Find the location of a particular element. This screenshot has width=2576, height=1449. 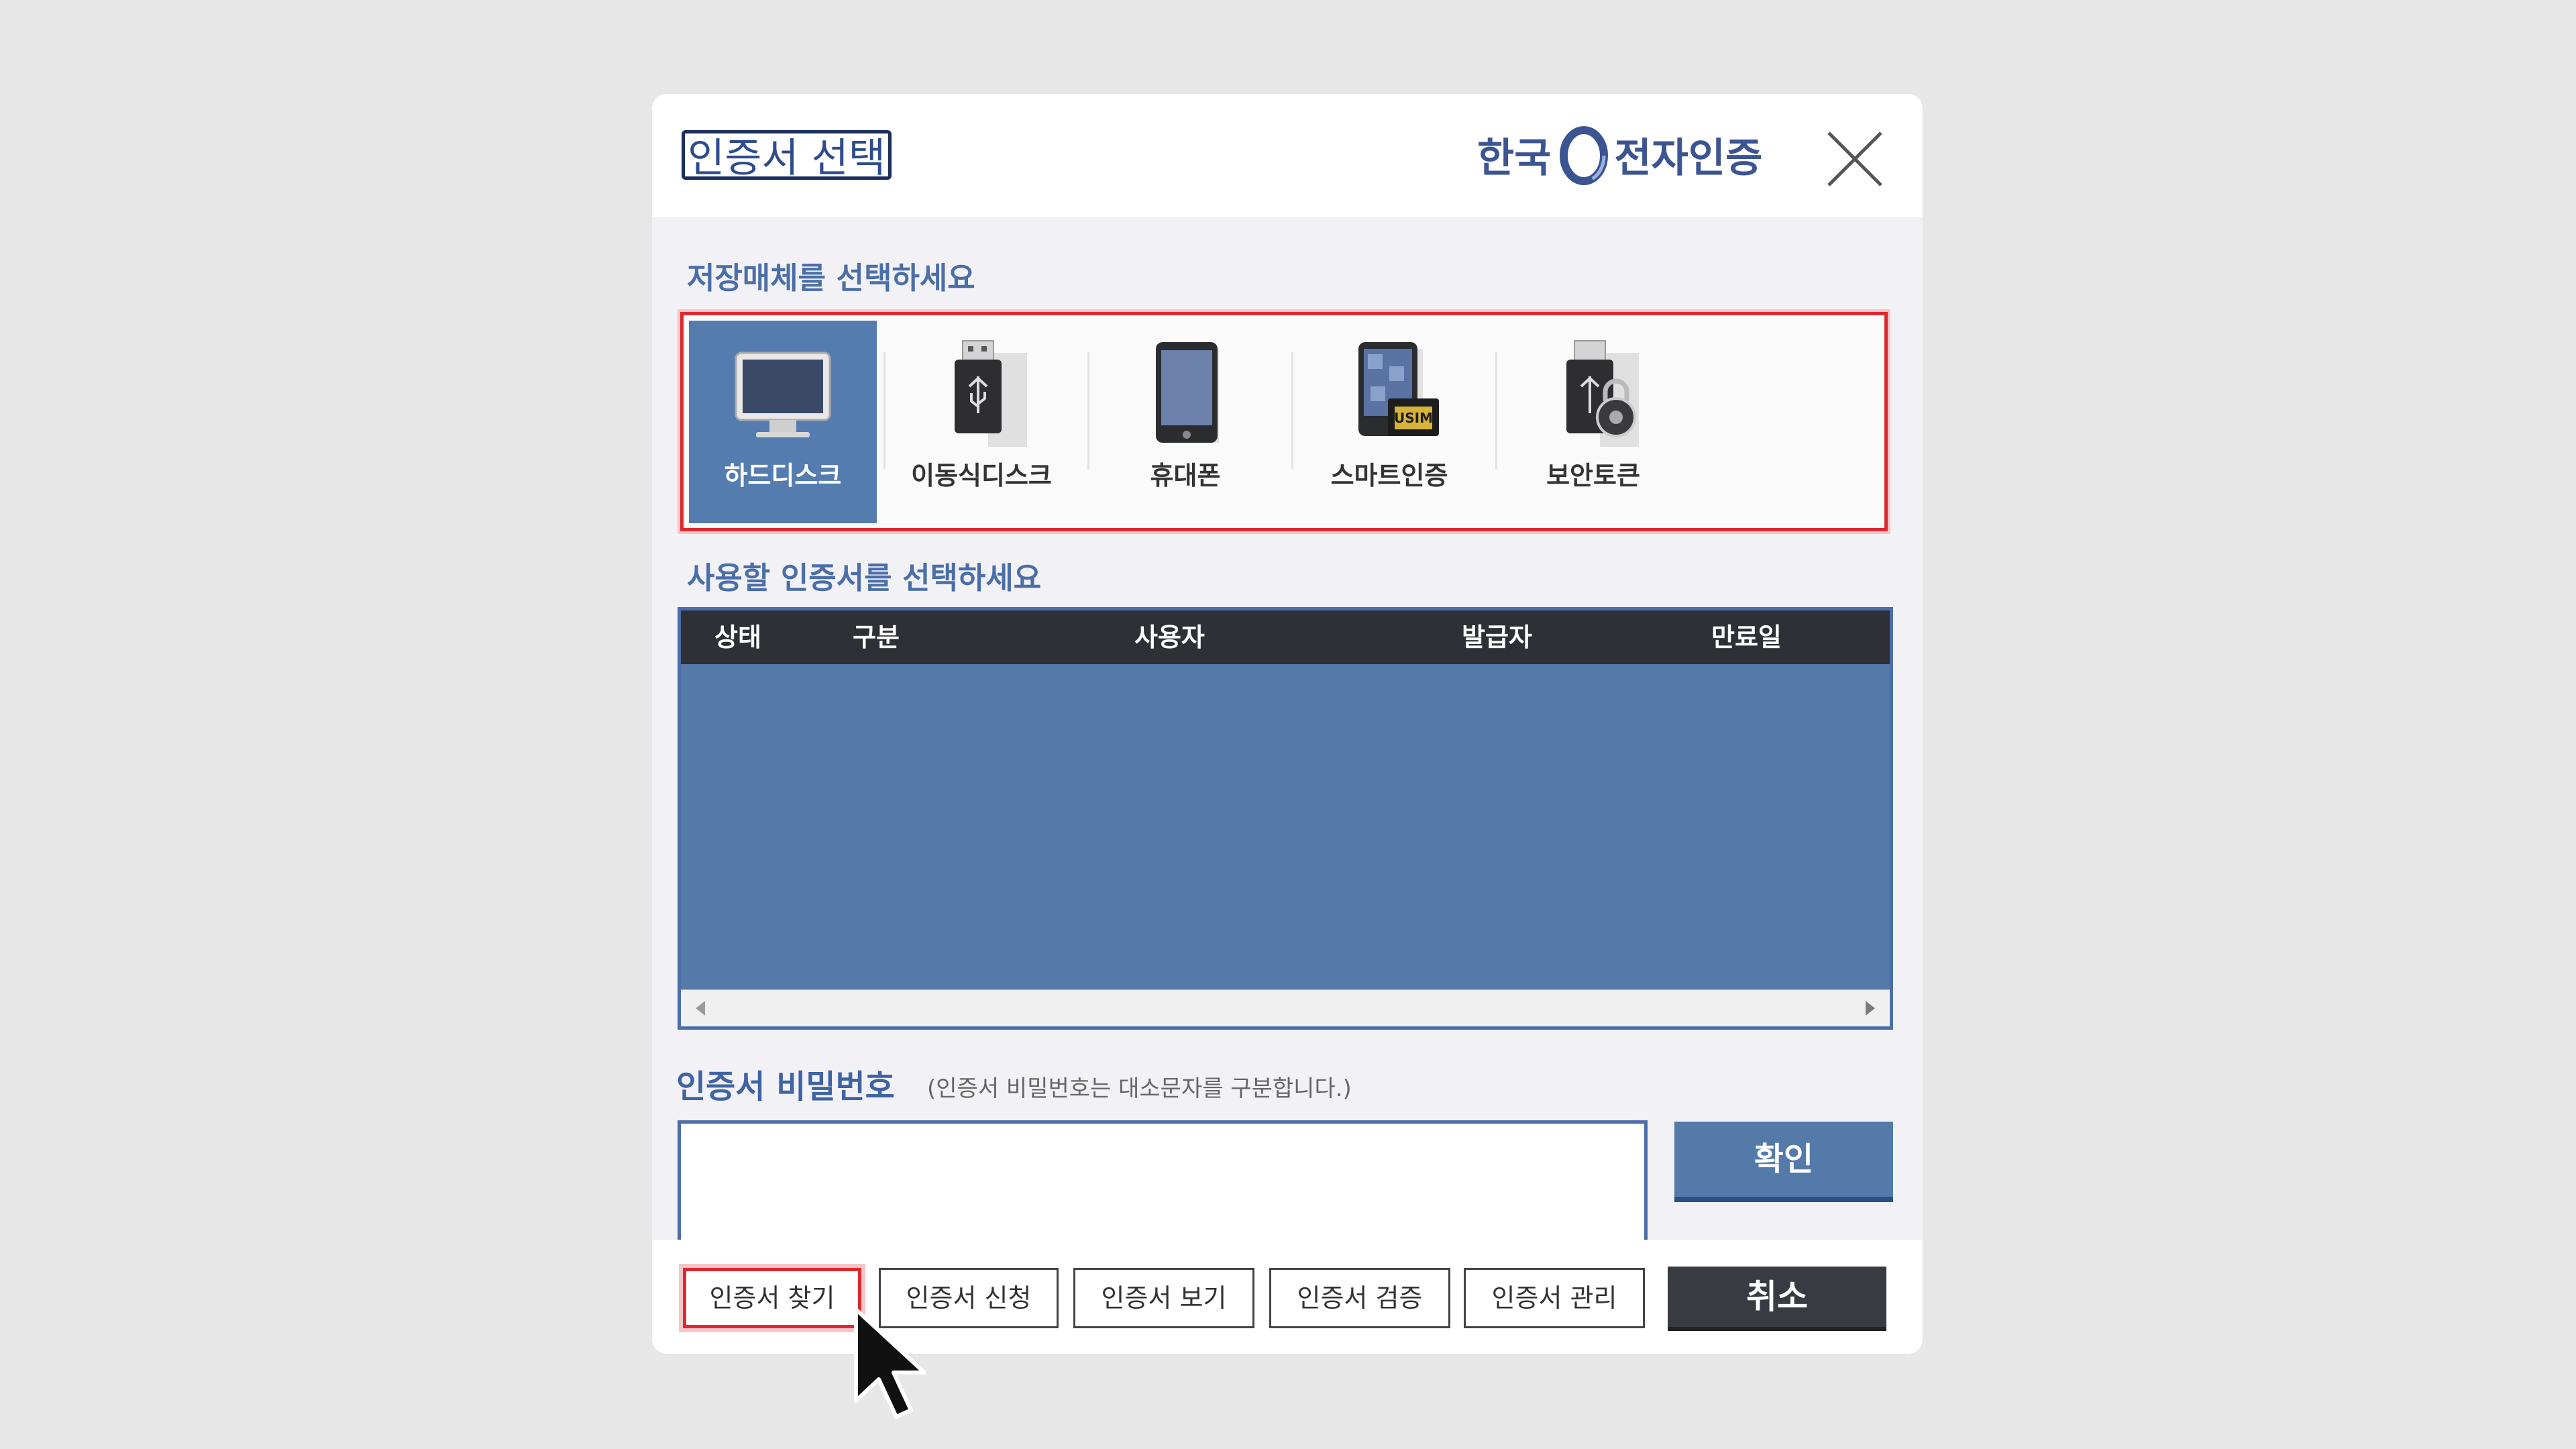

media-item-security-token: 보안토큰 is located at coordinates (1593, 422).